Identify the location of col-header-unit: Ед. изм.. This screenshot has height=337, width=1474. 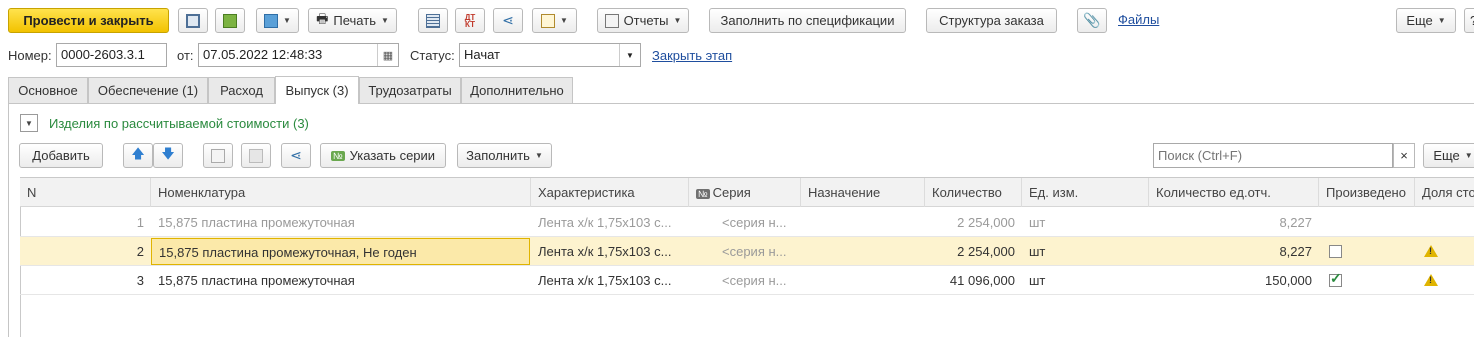
(1085, 192).